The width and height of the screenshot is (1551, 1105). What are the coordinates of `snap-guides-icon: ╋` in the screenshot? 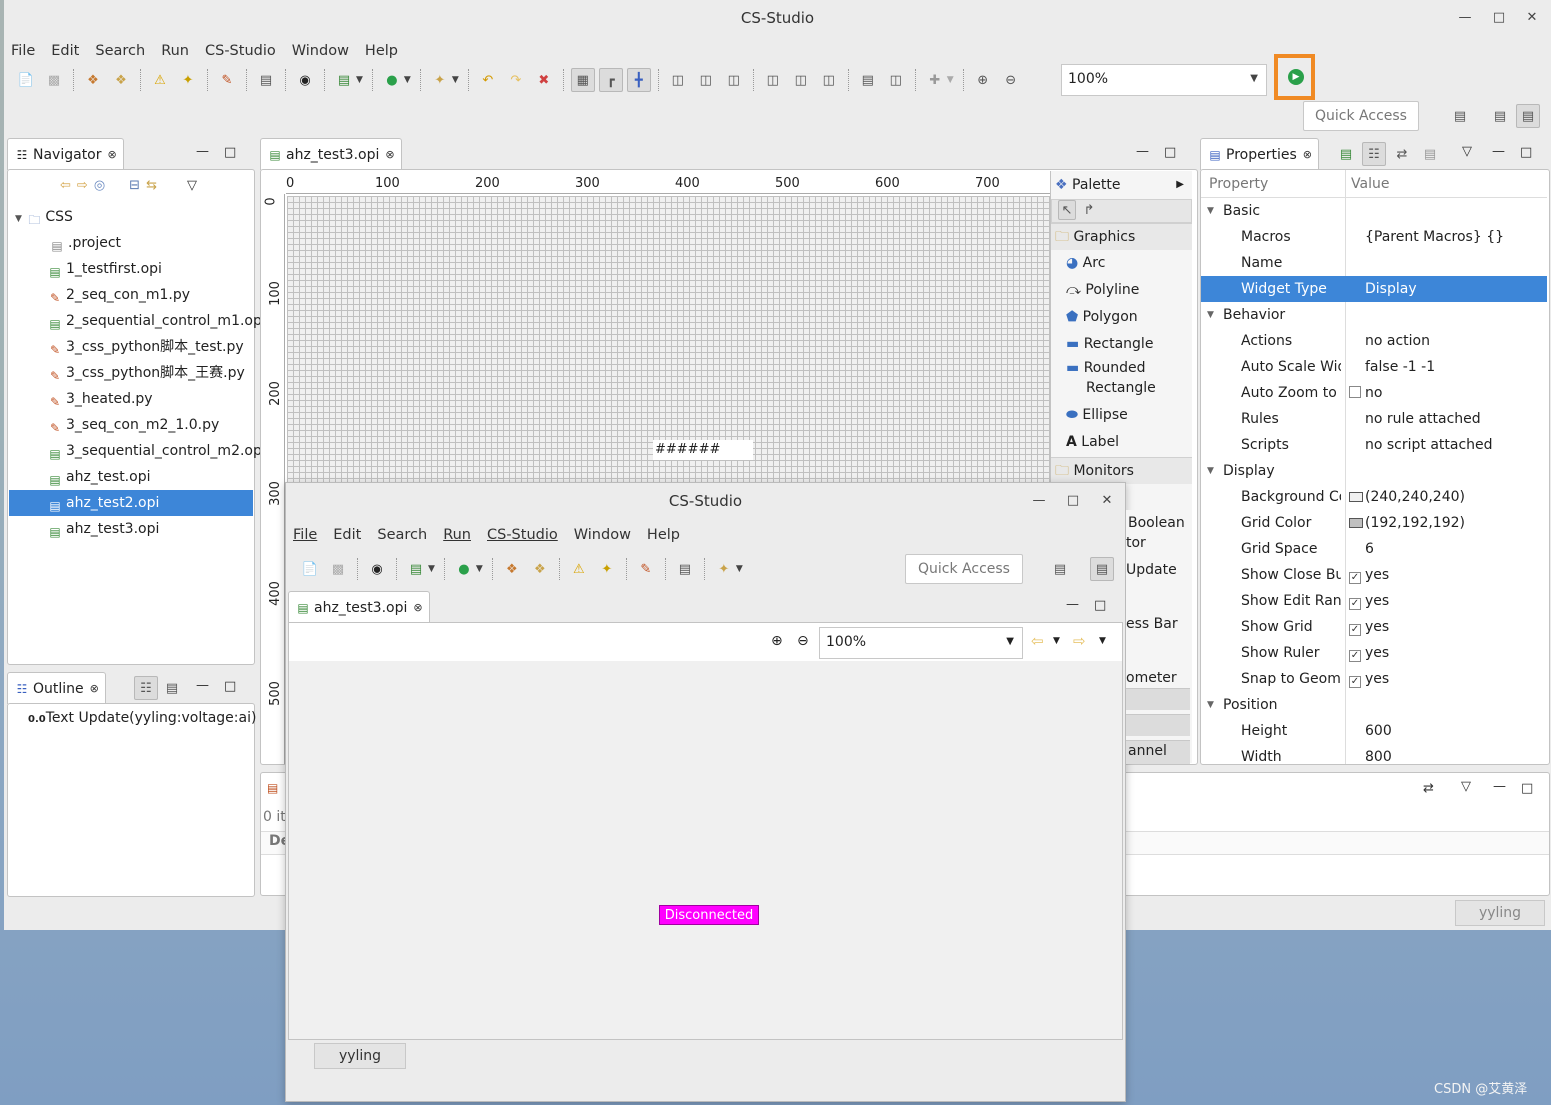 It's located at (638, 80).